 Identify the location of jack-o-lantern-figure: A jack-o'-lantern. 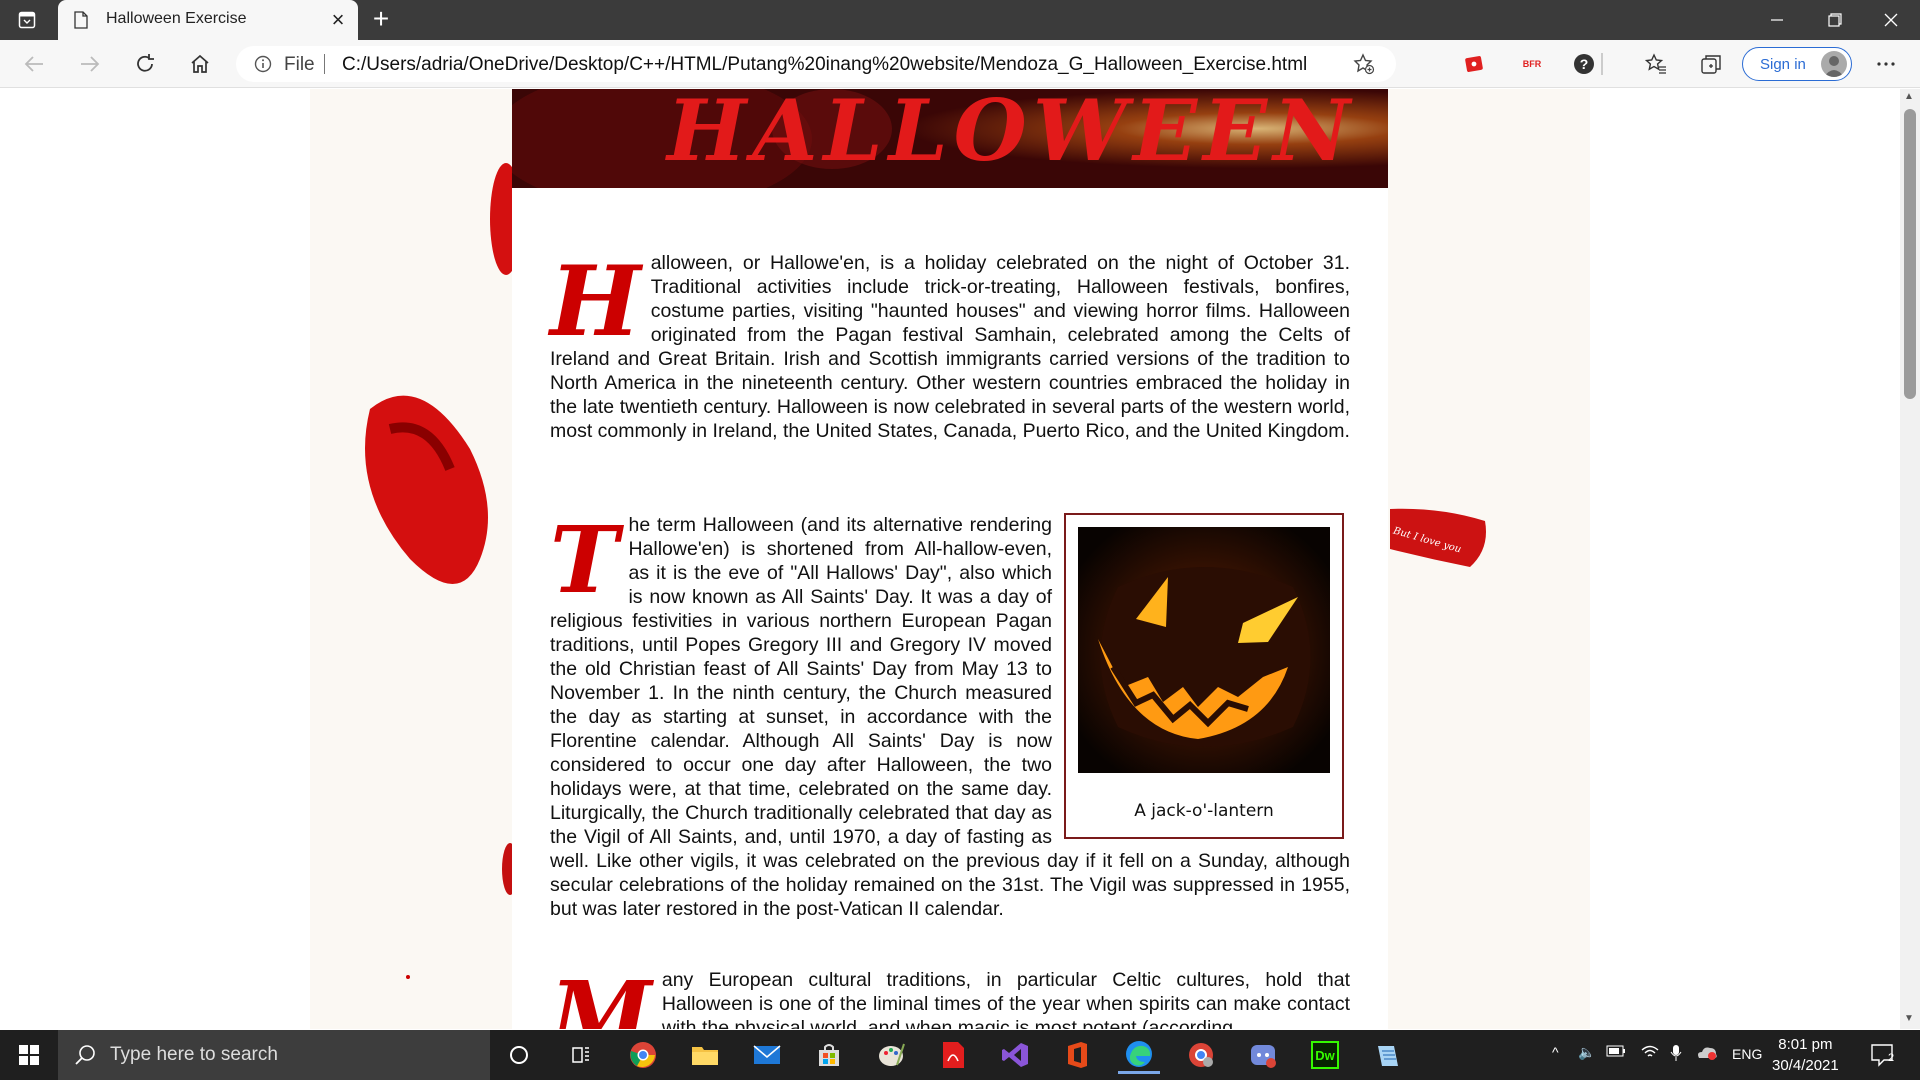
(1204, 676).